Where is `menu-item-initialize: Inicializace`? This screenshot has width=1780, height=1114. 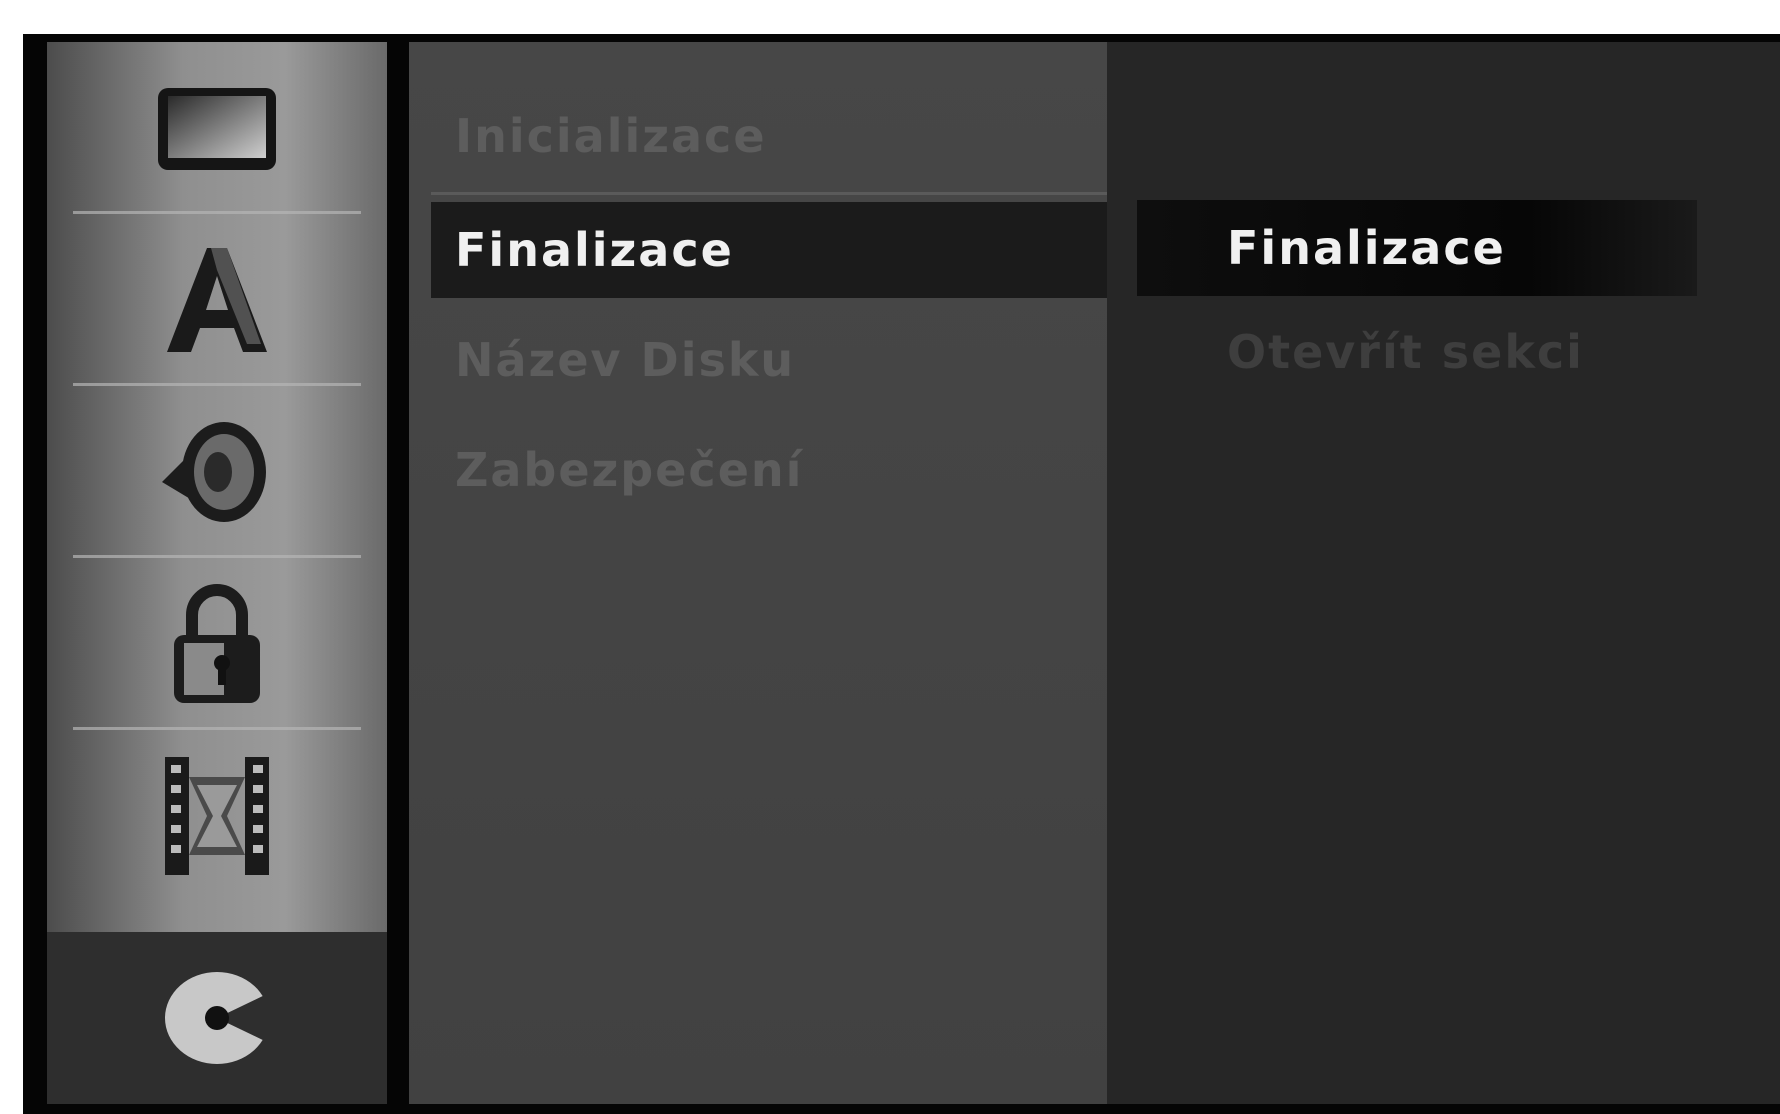 menu-item-initialize: Inicializace is located at coordinates (769, 136).